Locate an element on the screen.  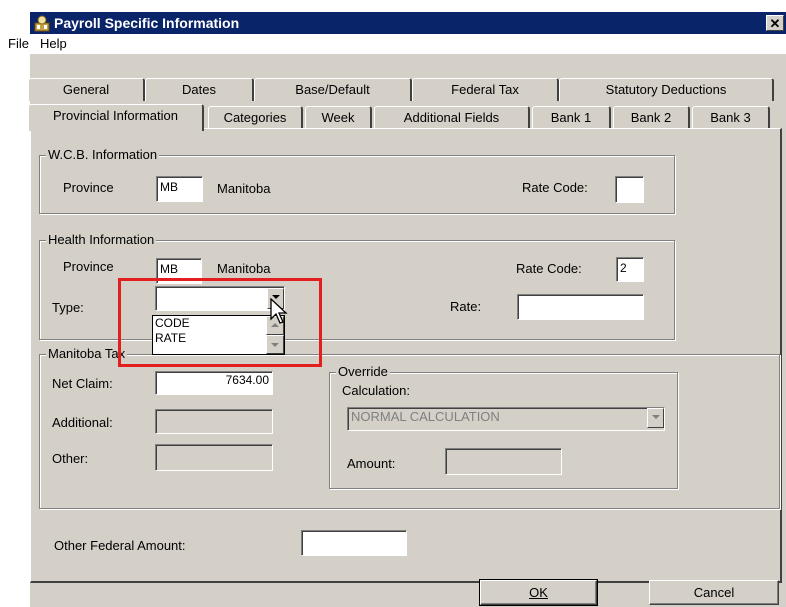
tab-week: Week is located at coordinates (338, 117).